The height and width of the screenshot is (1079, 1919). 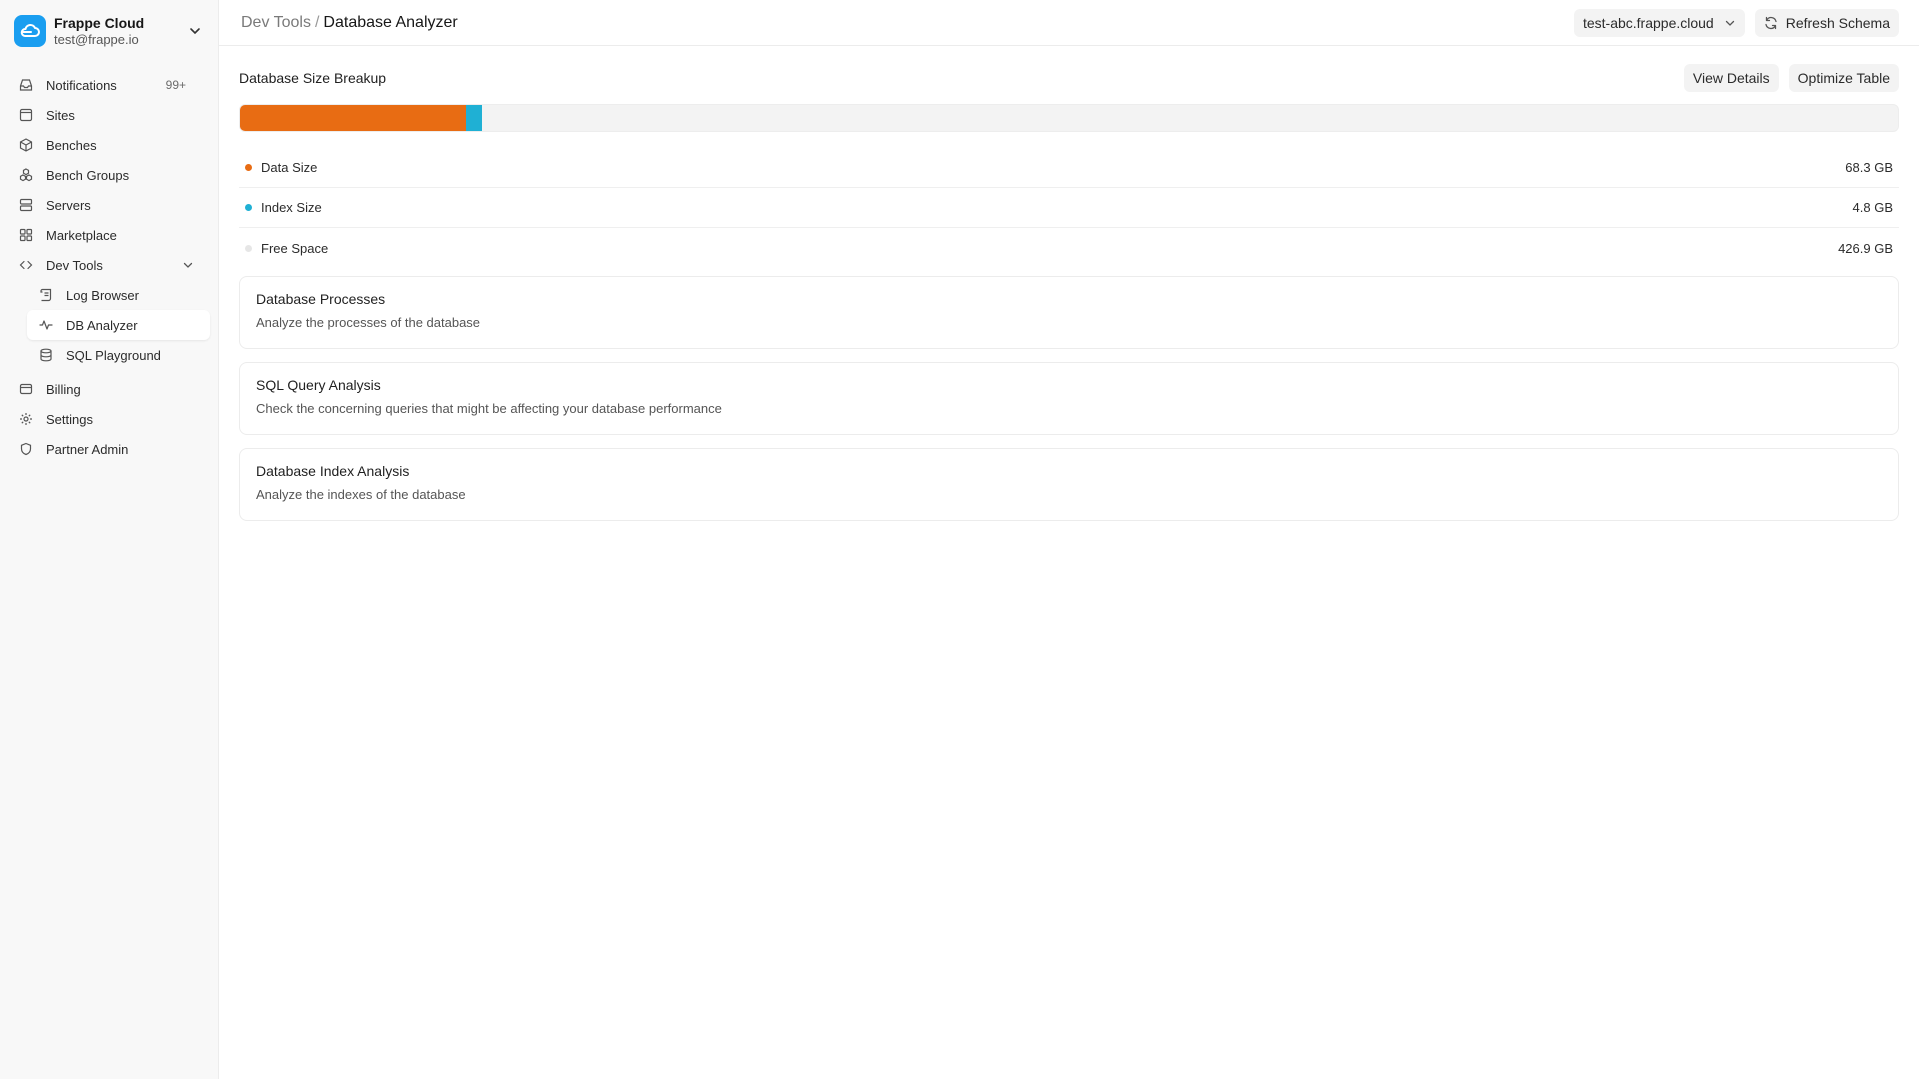 I want to click on sidebar-item-label: Bench Groups, so click(x=88, y=175).